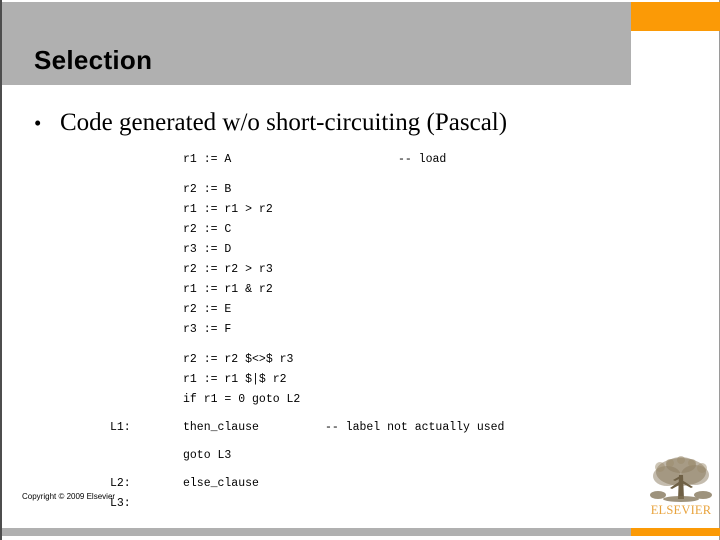 The width and height of the screenshot is (720, 540). Describe the element at coordinates (360, 165) in the screenshot. I see `code-line: r1 := A -- load` at that location.